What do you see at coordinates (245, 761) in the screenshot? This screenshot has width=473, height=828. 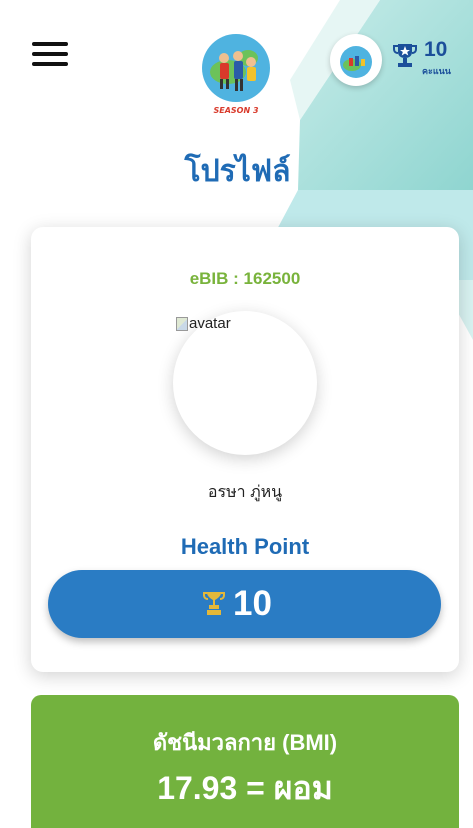 I see `bmi-card: ดัชนีมวลกาย (BMI) 17.93 = ผอม` at bounding box center [245, 761].